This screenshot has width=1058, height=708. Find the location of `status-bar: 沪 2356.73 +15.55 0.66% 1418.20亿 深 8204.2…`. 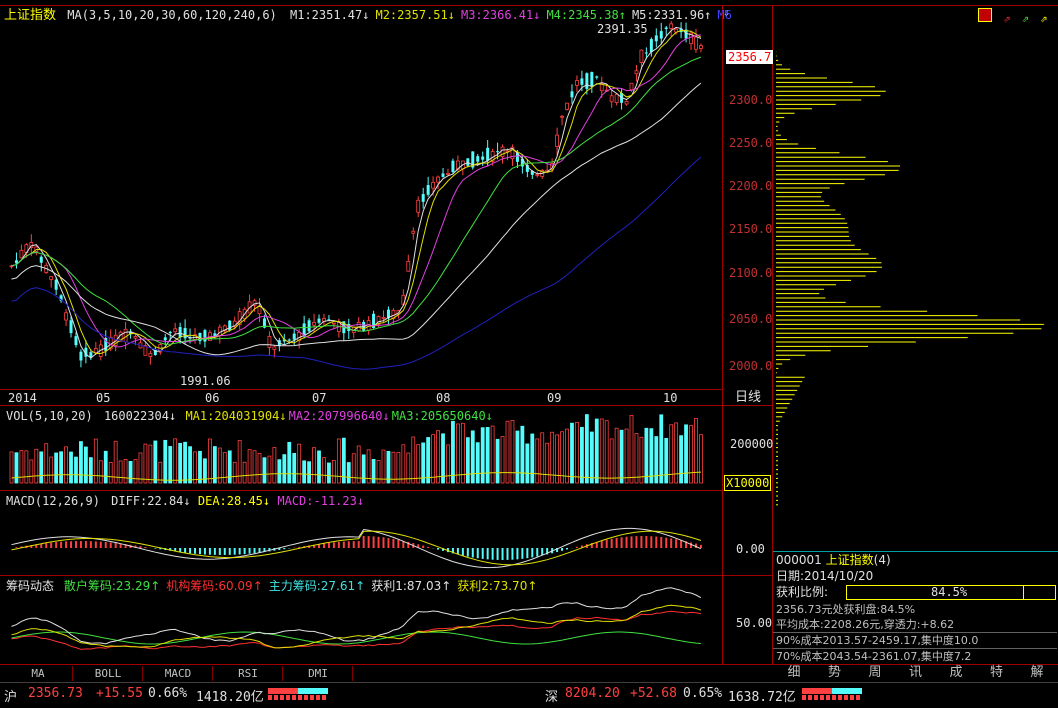

status-bar: 沪 2356.73 +15.55 0.66% 1418.20亿 深 8204.2… is located at coordinates (529, 695).